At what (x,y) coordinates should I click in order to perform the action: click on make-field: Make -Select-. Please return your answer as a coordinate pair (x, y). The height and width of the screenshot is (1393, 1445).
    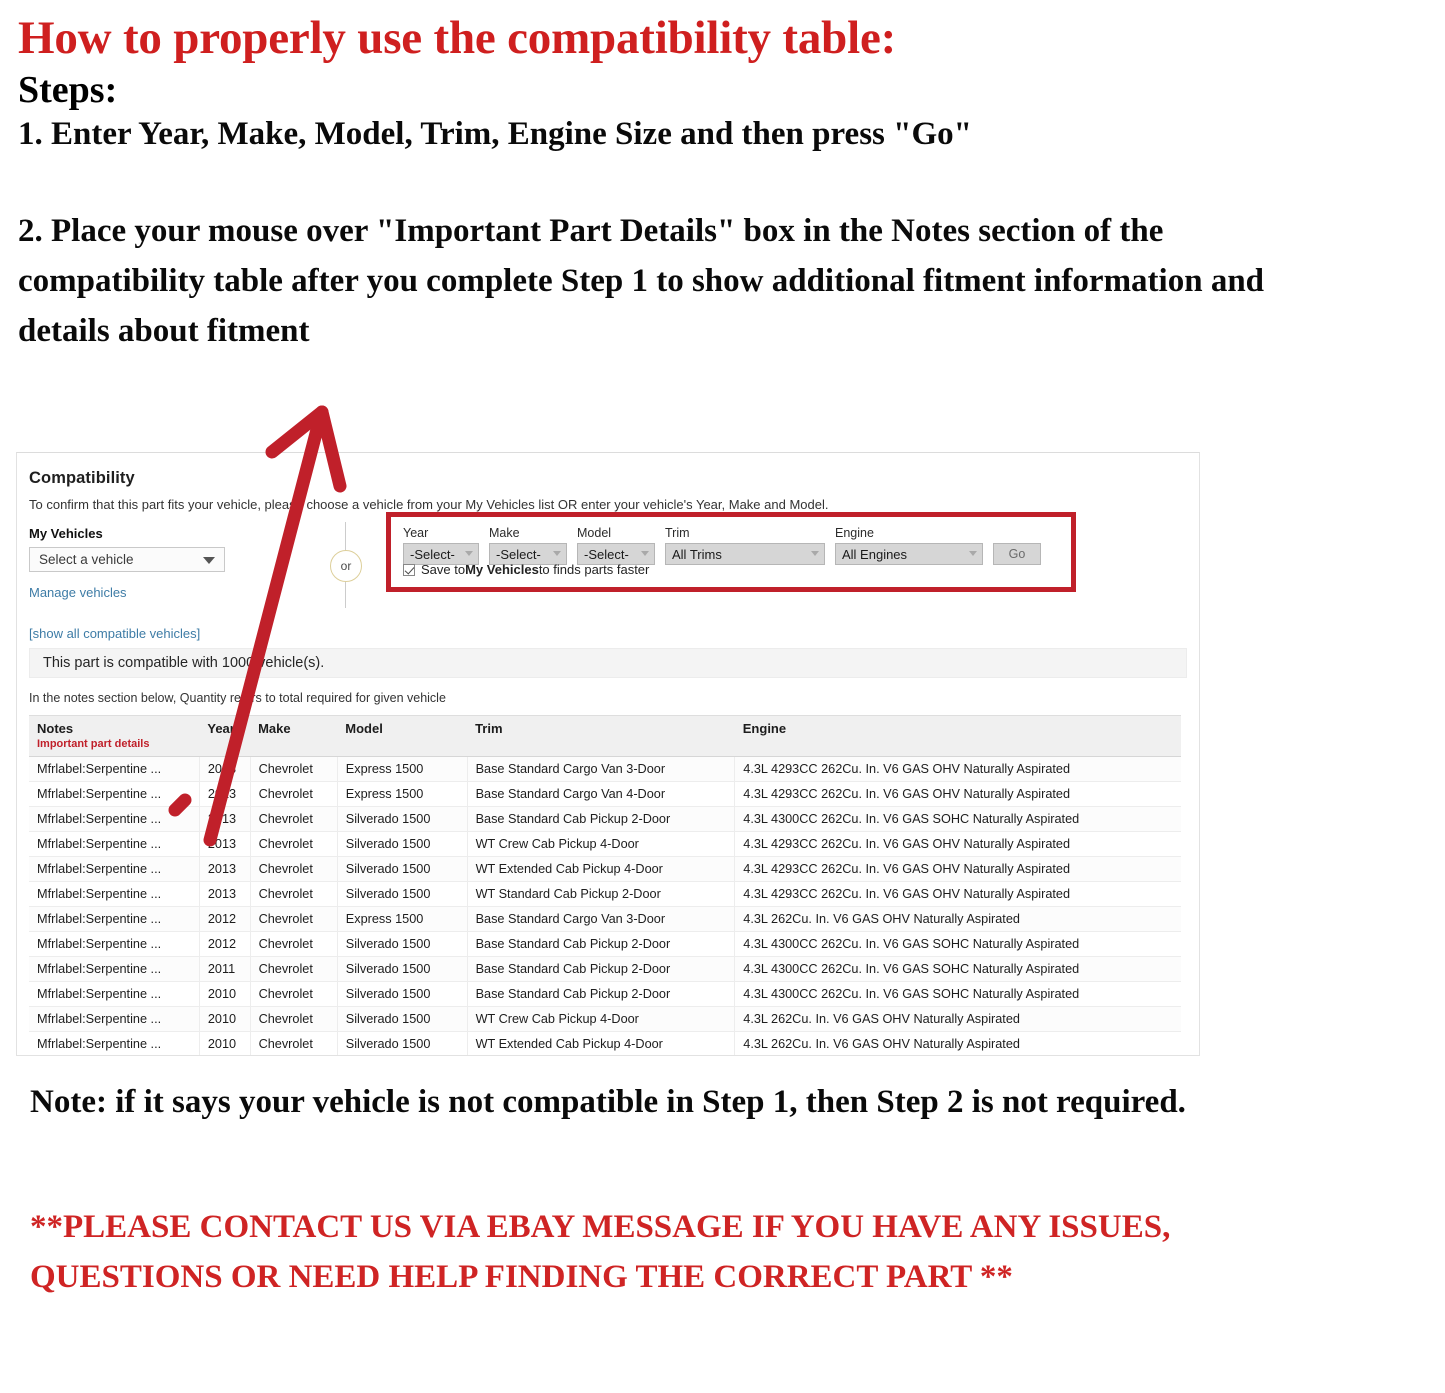
    Looking at the image, I should click on (528, 545).